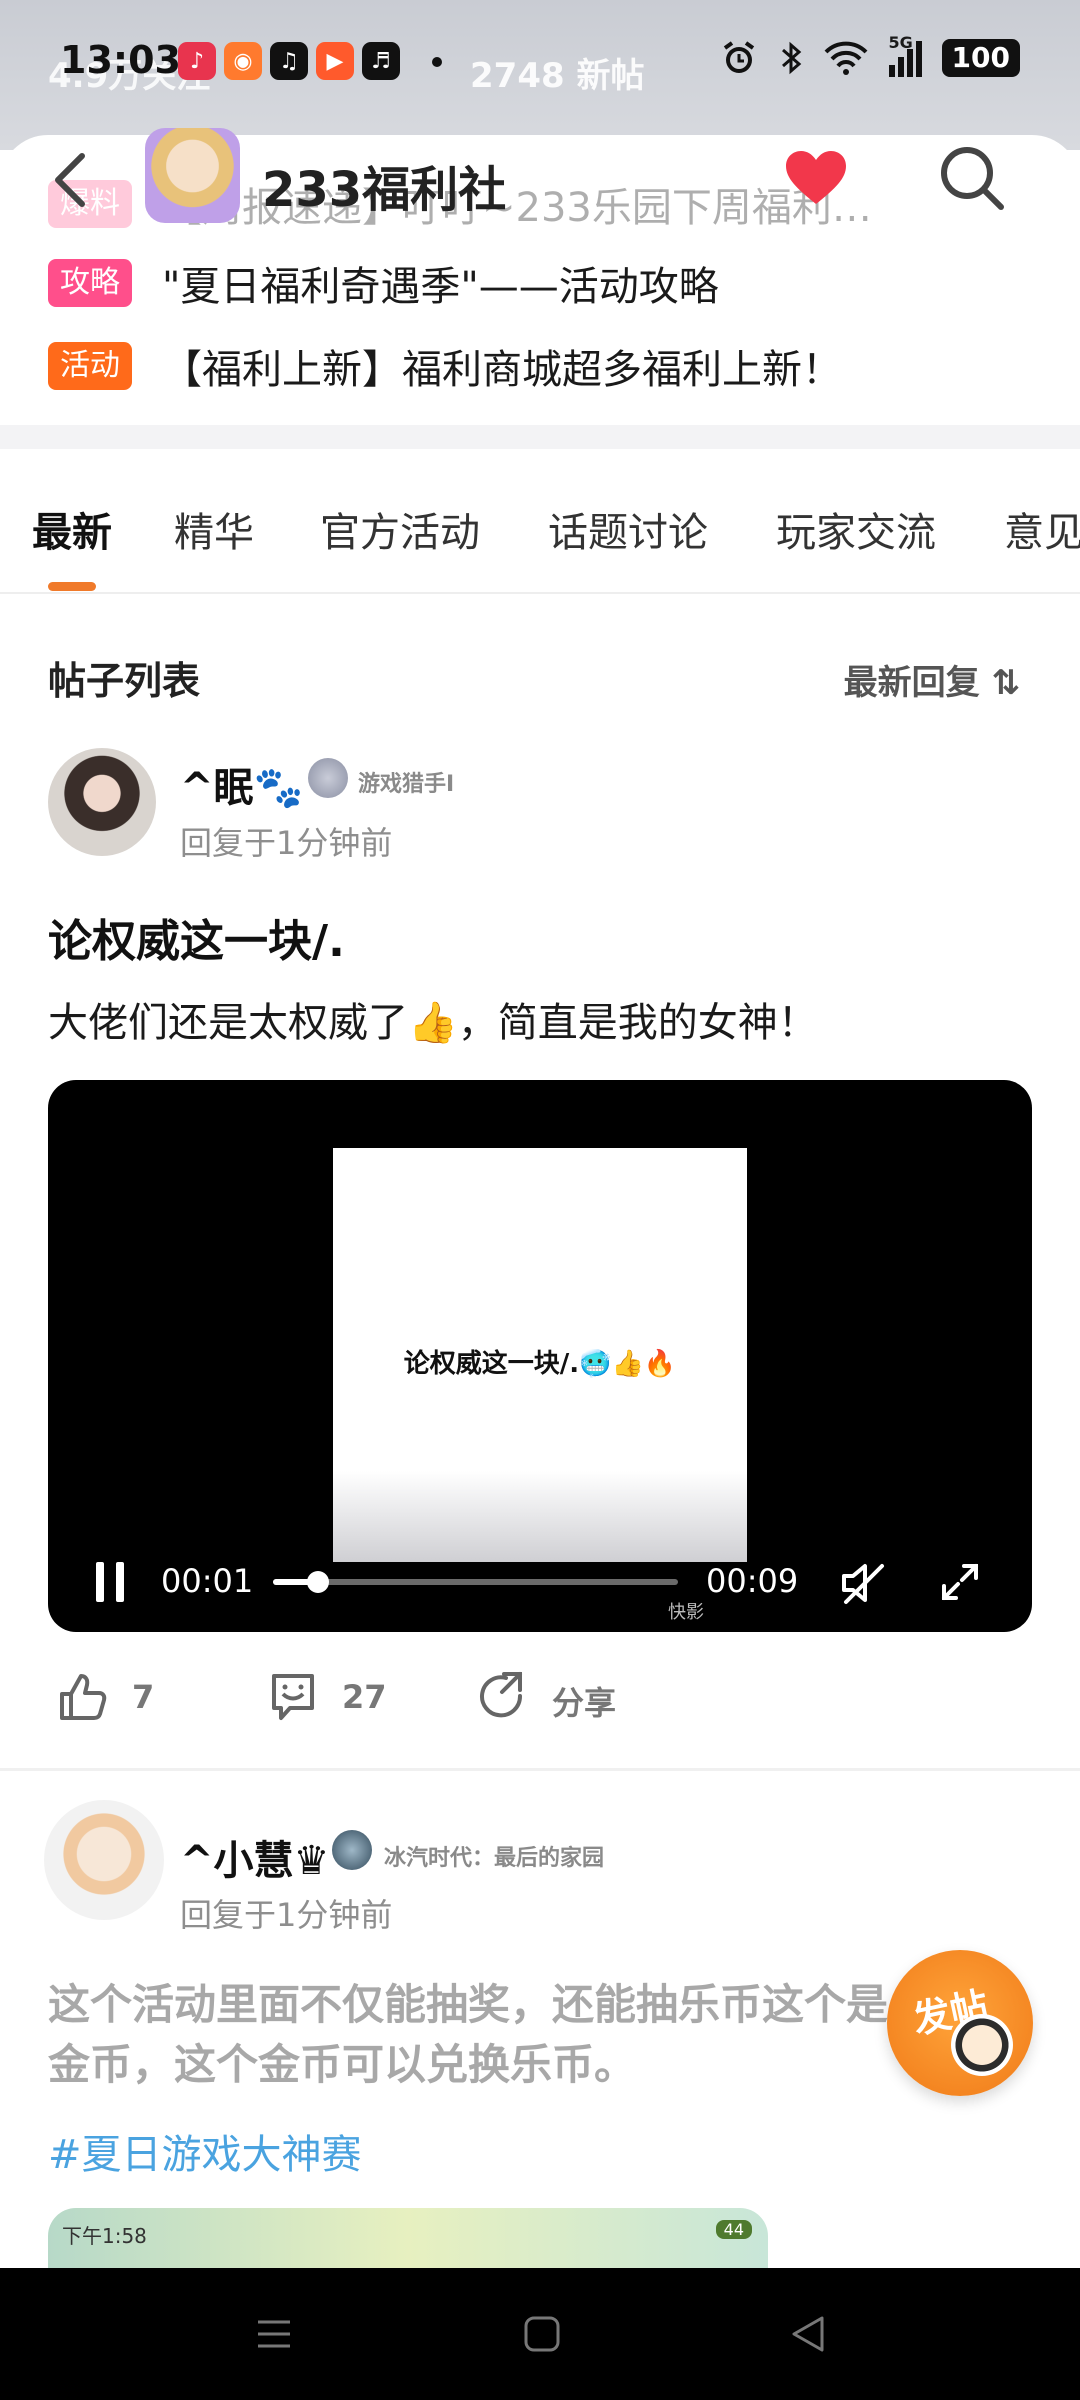  Describe the element at coordinates (808, 2334) in the screenshot. I see `back-nav-icon` at that location.